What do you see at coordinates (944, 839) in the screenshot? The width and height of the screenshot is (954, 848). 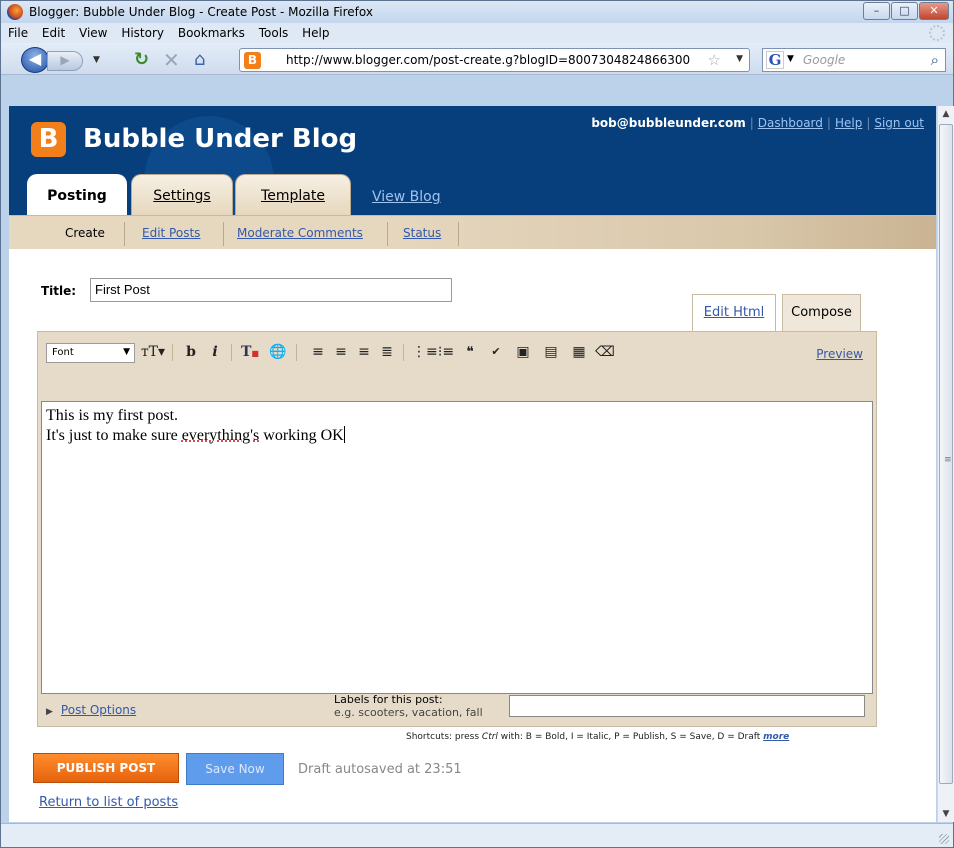 I see `resize-grip-icon` at bounding box center [944, 839].